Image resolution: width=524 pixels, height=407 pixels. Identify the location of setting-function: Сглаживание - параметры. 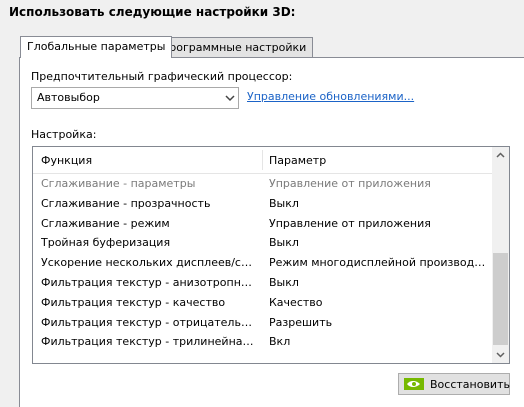
(118, 183).